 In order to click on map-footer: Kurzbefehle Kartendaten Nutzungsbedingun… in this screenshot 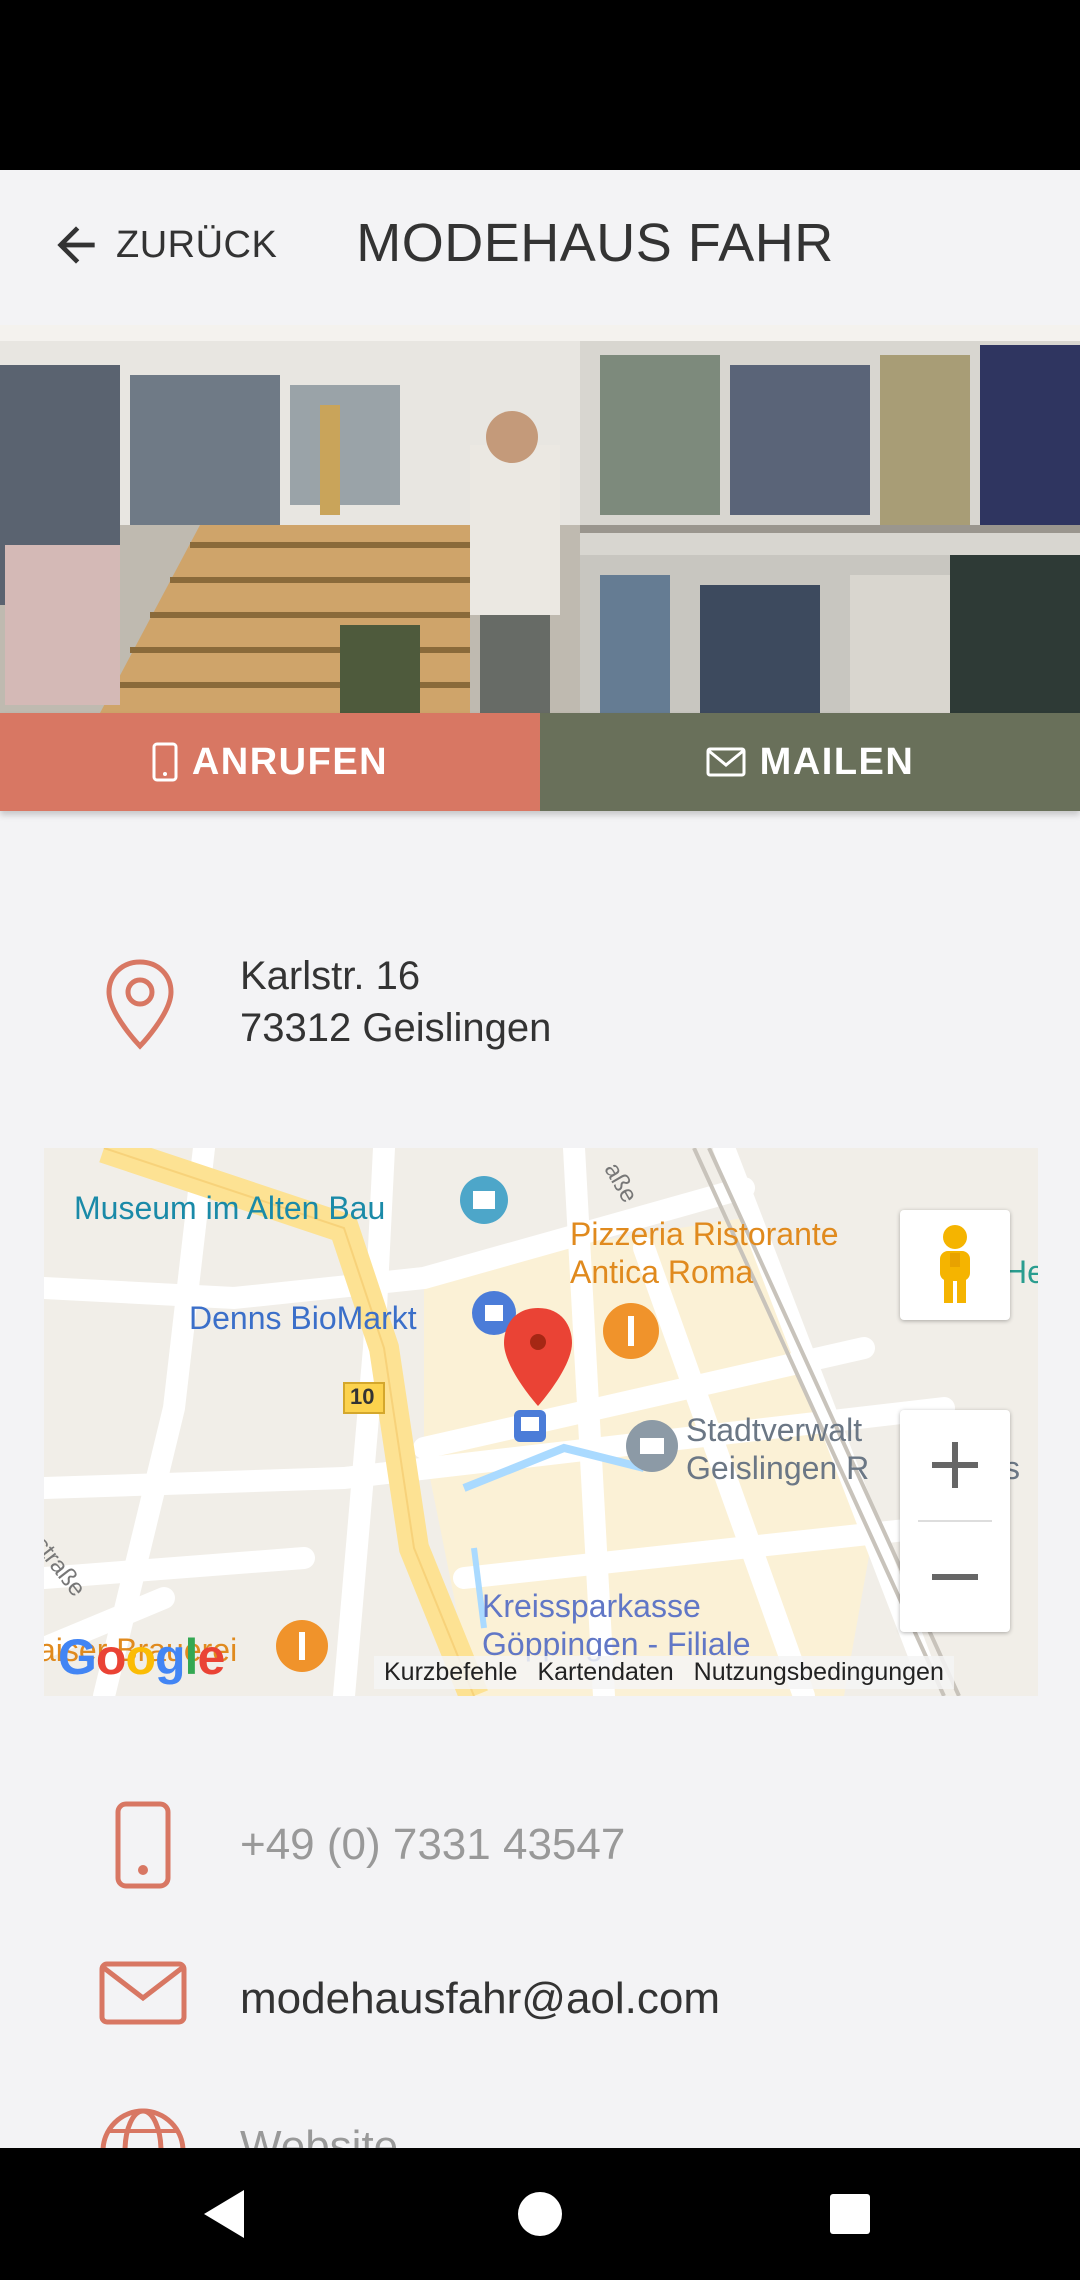, I will do `click(664, 1672)`.